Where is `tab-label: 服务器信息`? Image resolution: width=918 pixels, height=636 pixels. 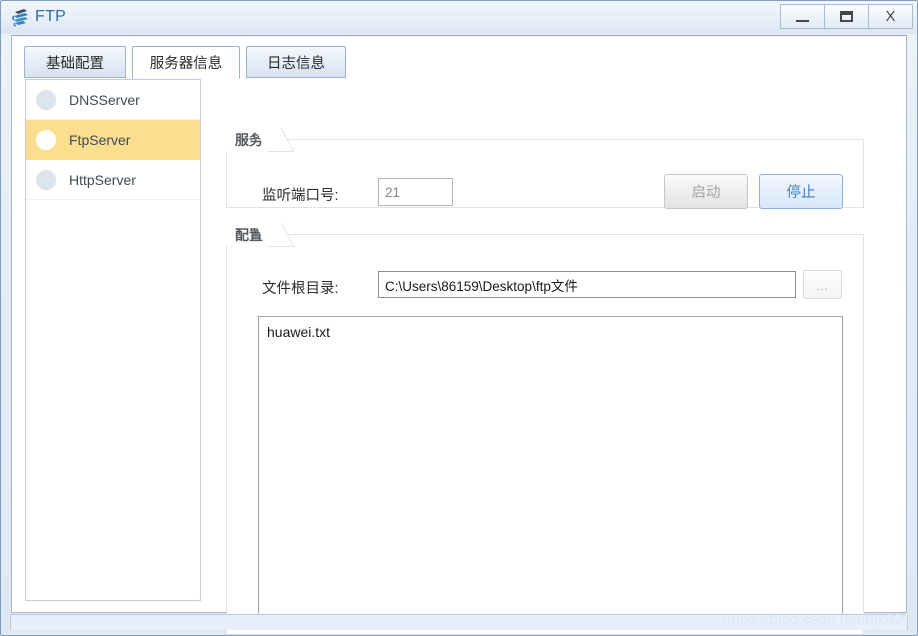 tab-label: 服务器信息 is located at coordinates (186, 64).